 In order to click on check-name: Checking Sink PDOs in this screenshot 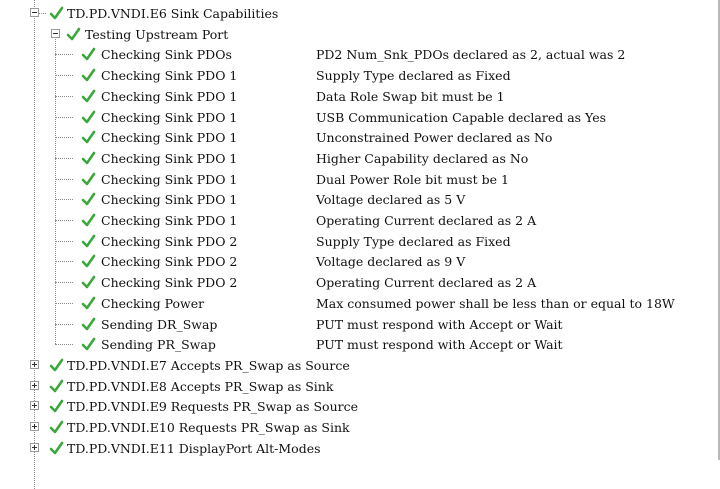, I will do `click(166, 55)`.